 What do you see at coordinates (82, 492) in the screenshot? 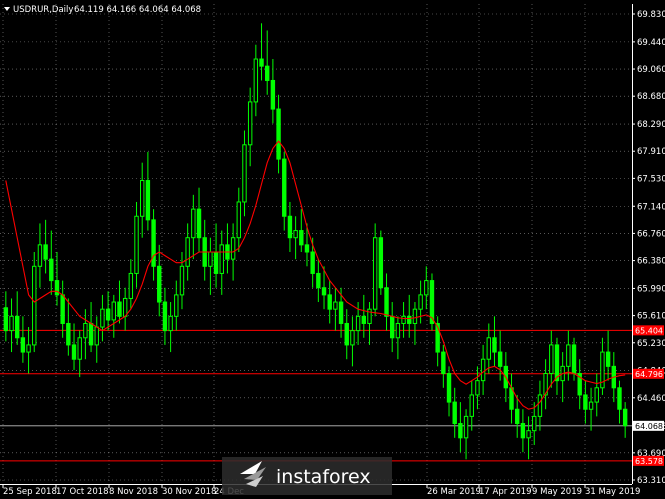
I see `time-tick-label: 17 Oct 2018` at bounding box center [82, 492].